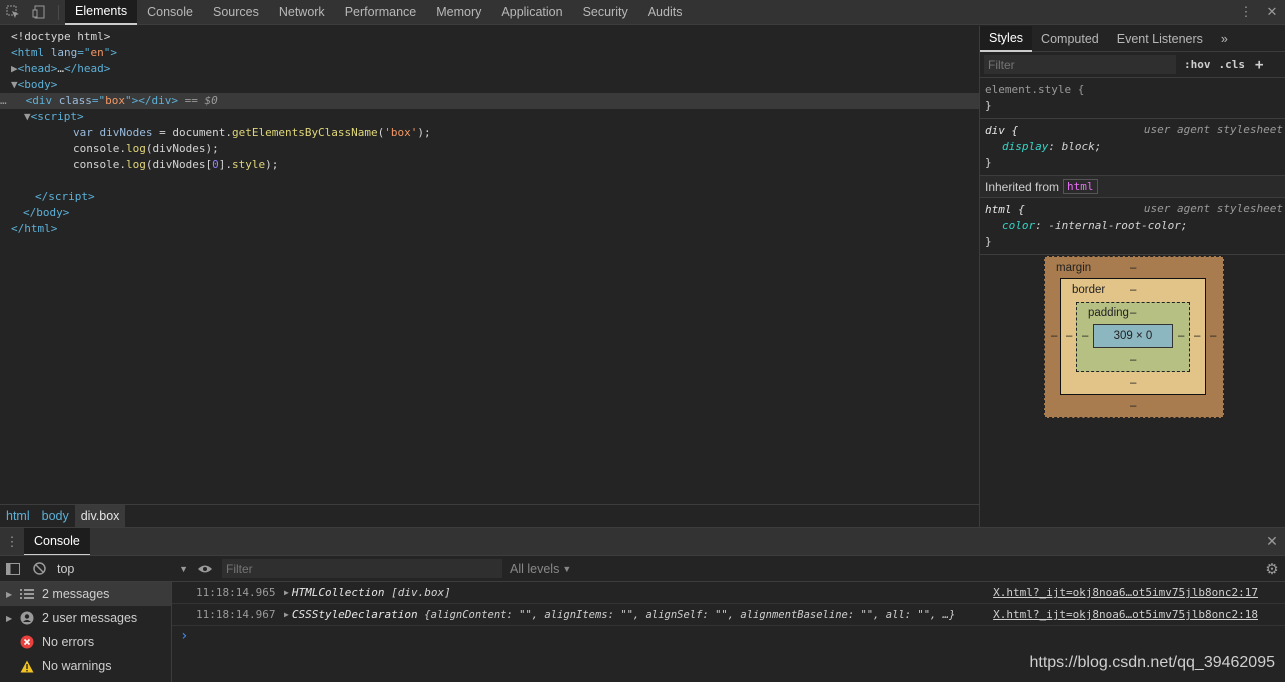  I want to click on console-prompt: ›, so click(728, 636).